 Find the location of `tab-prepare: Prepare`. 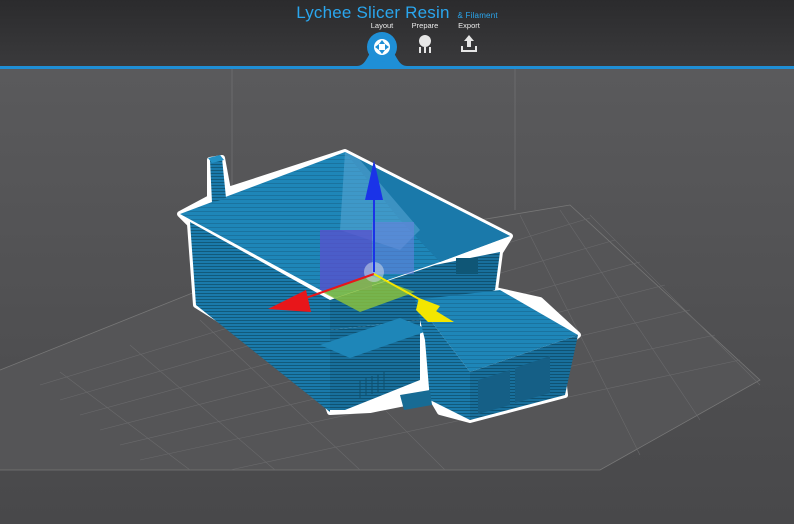

tab-prepare: Prepare is located at coordinates (425, 37).